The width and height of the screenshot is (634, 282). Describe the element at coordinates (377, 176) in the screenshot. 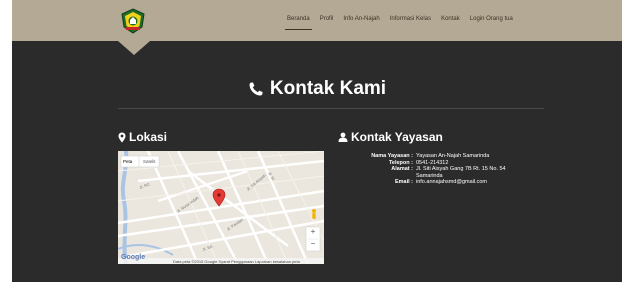

I see `info-label` at that location.